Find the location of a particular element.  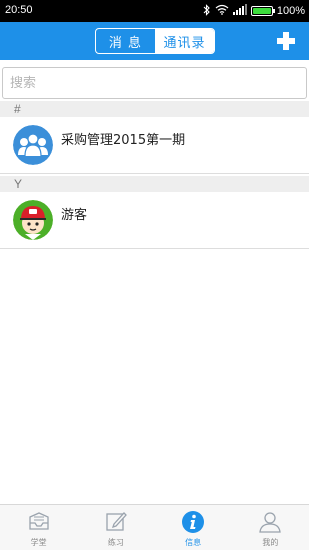

battery-icon is located at coordinates (262, 11).